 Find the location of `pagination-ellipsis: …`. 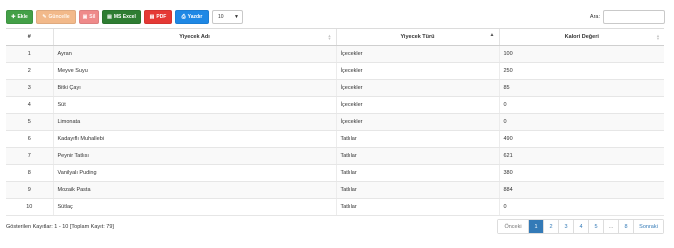

pagination-ellipsis: … is located at coordinates (610, 226).